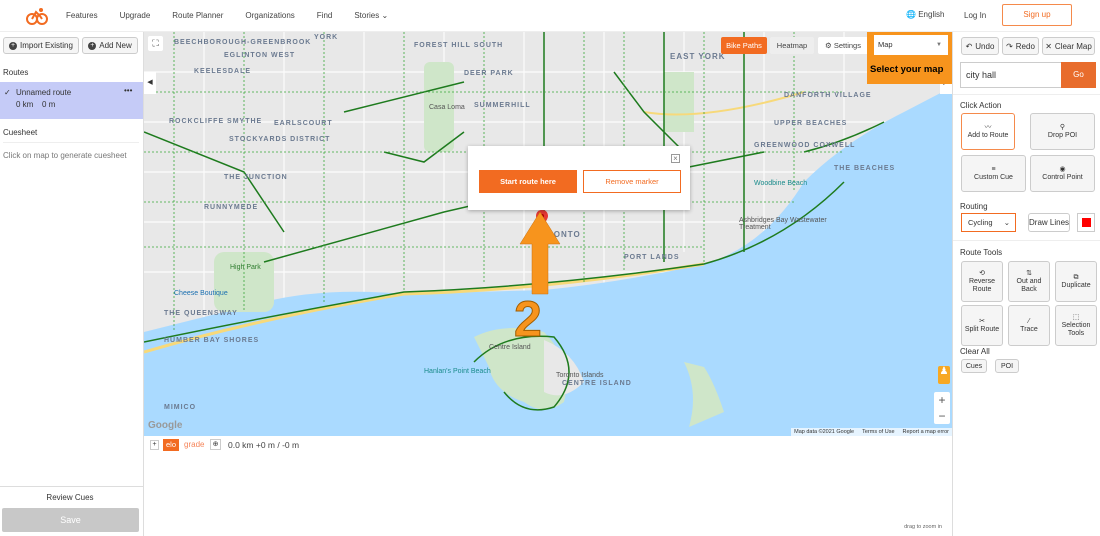 The width and height of the screenshot is (1100, 536). I want to click on trace-button: ⁄ Trace, so click(1029, 325).